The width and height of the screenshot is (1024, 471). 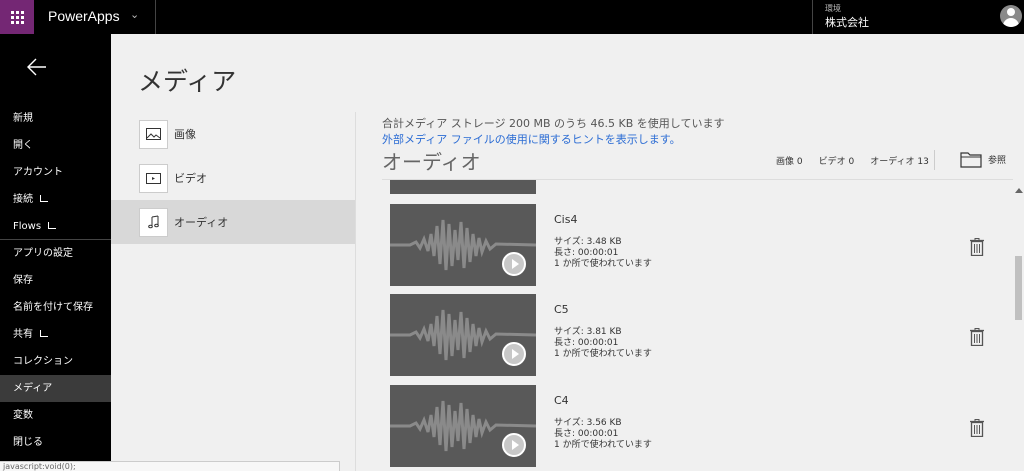 What do you see at coordinates (153, 222) in the screenshot?
I see `music-note-icon` at bounding box center [153, 222].